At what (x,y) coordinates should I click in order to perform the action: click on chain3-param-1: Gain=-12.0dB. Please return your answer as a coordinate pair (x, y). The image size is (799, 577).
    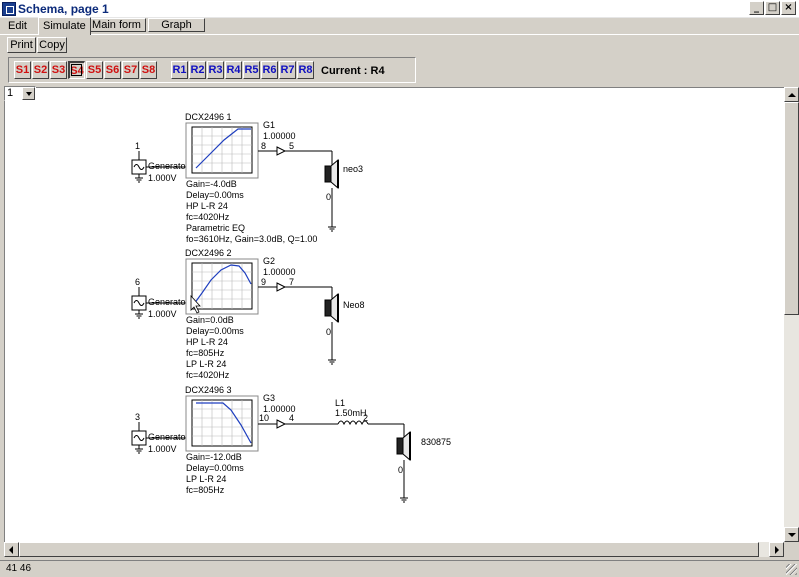
    Looking at the image, I should click on (214, 457).